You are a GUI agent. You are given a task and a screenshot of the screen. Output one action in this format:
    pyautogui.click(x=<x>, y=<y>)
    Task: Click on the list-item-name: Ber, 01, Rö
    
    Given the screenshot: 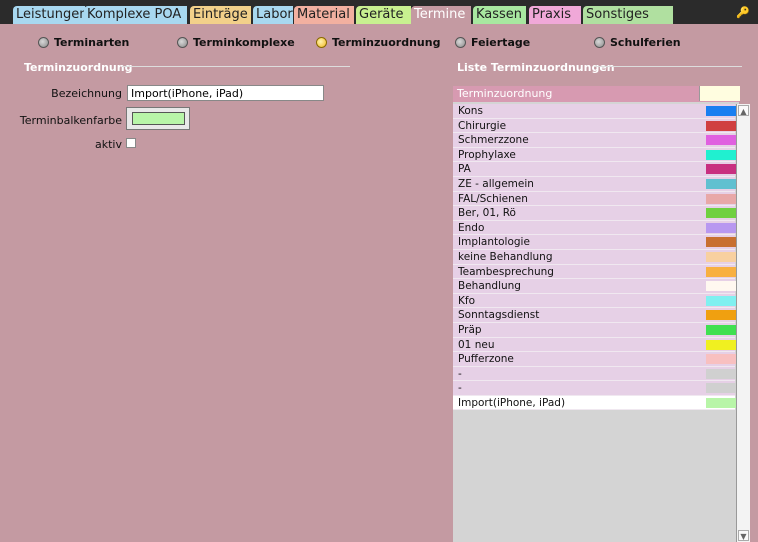 What is the action you would take?
    pyautogui.click(x=487, y=213)
    